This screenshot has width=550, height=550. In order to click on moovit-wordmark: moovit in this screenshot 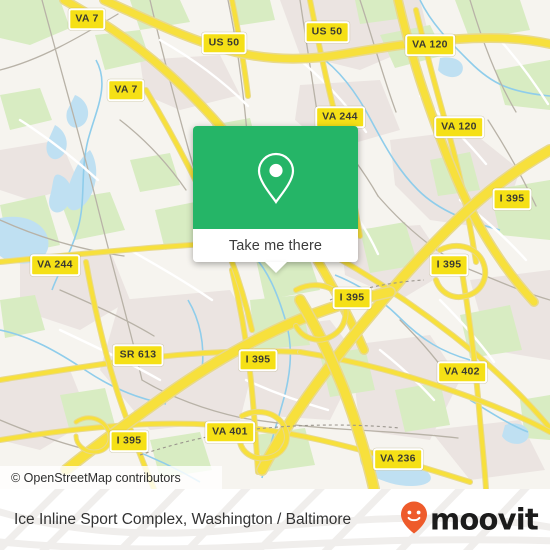, I will do `click(484, 519)`.